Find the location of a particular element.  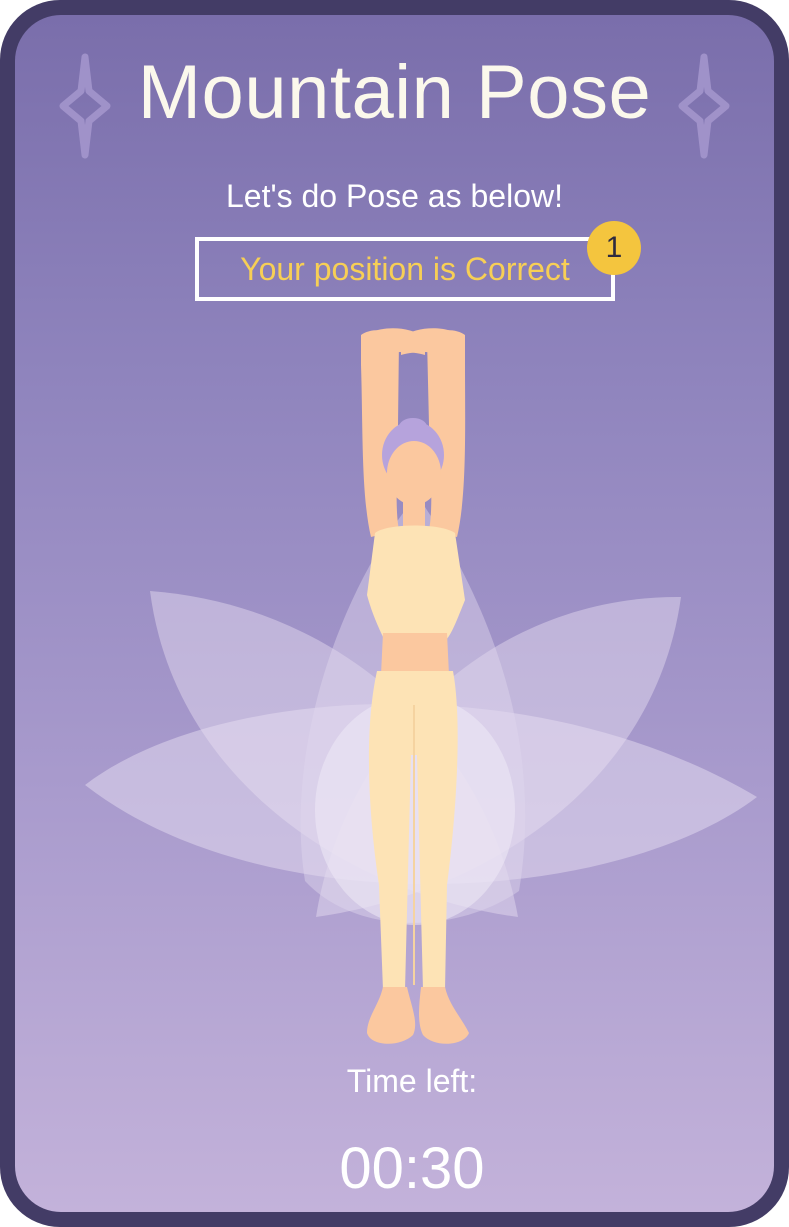

position-status-box: Your position is Correct is located at coordinates (405, 269).